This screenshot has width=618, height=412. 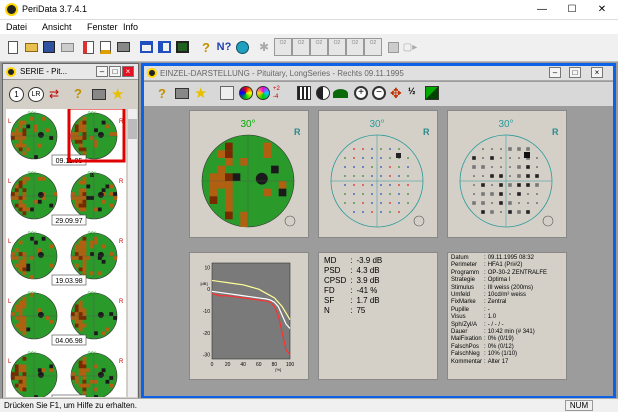 What do you see at coordinates (115, 194) in the screenshot?
I see `serie-right-field-1-cell` at bounding box center [115, 194].